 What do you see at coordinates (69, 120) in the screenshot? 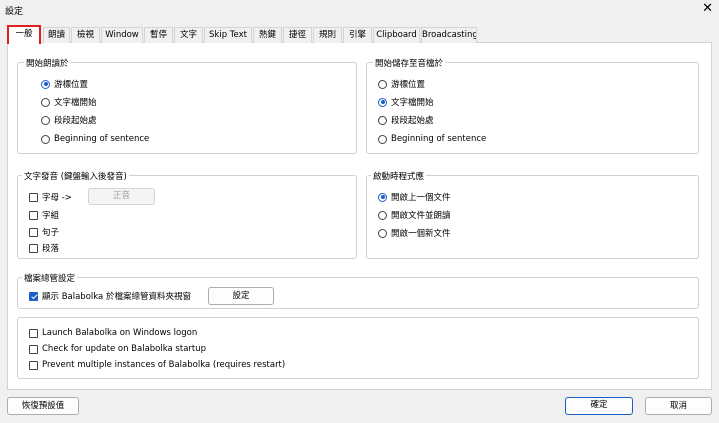
I see `start-reading-paragraph-radio: 段段起始處` at bounding box center [69, 120].